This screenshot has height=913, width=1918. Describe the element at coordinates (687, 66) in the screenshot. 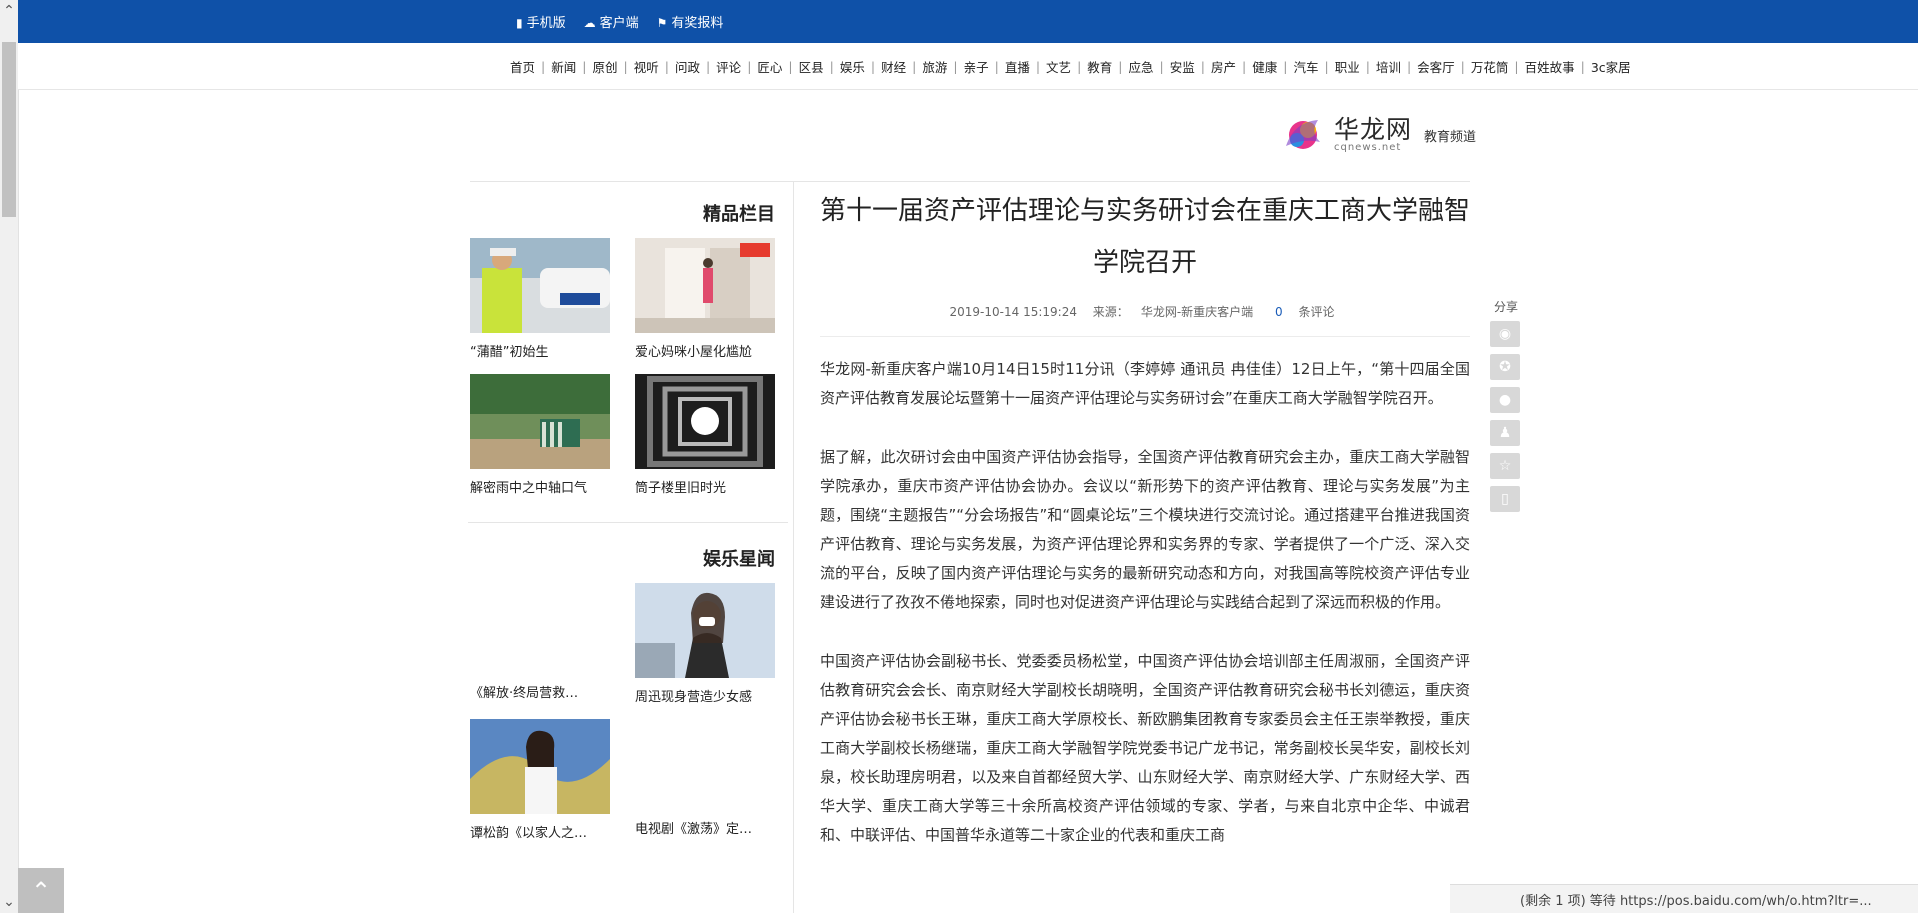

I see `nav-item: 问政` at that location.